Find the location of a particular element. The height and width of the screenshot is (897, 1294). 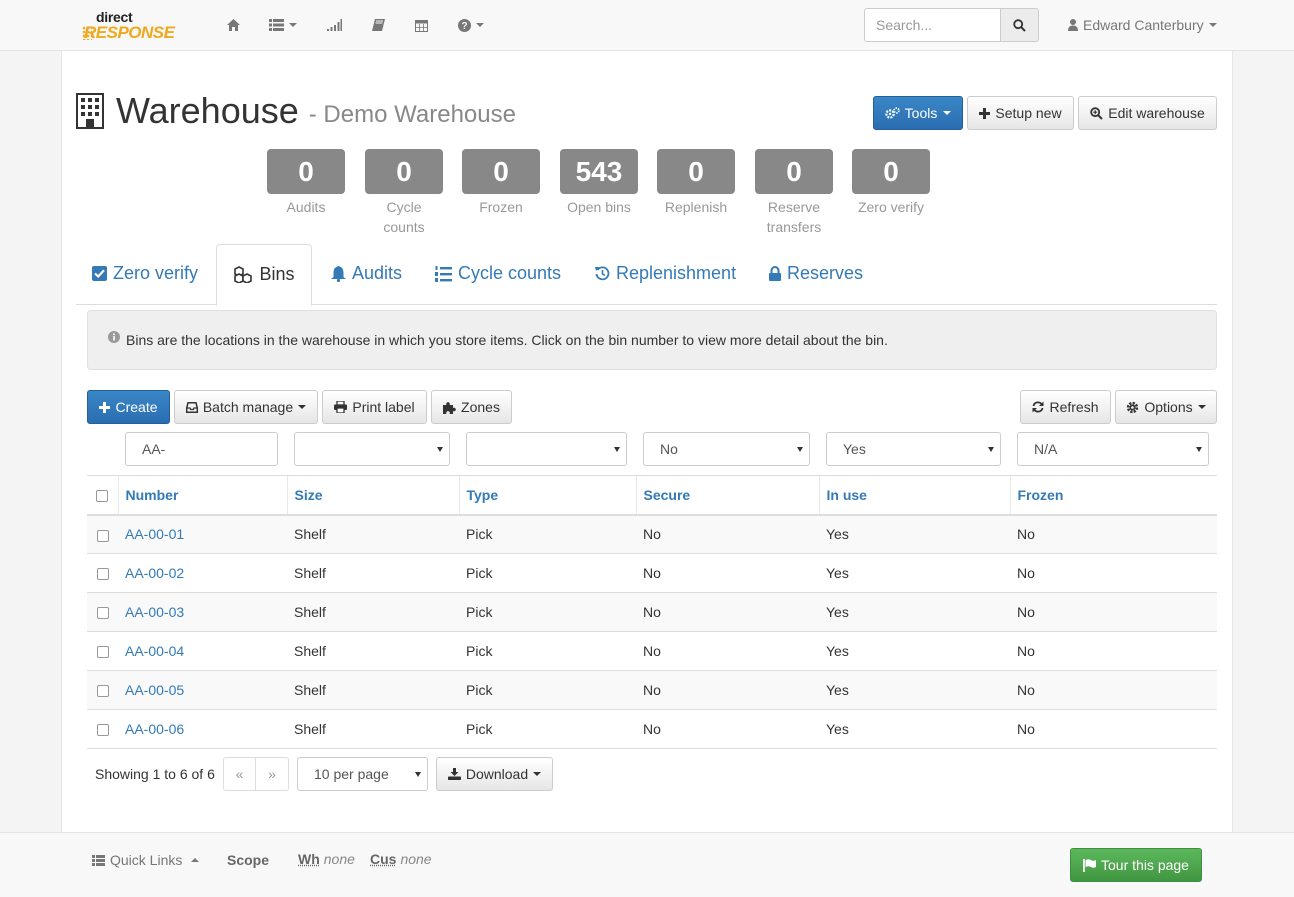

column-header-frozen: Frozen is located at coordinates (1113, 495).